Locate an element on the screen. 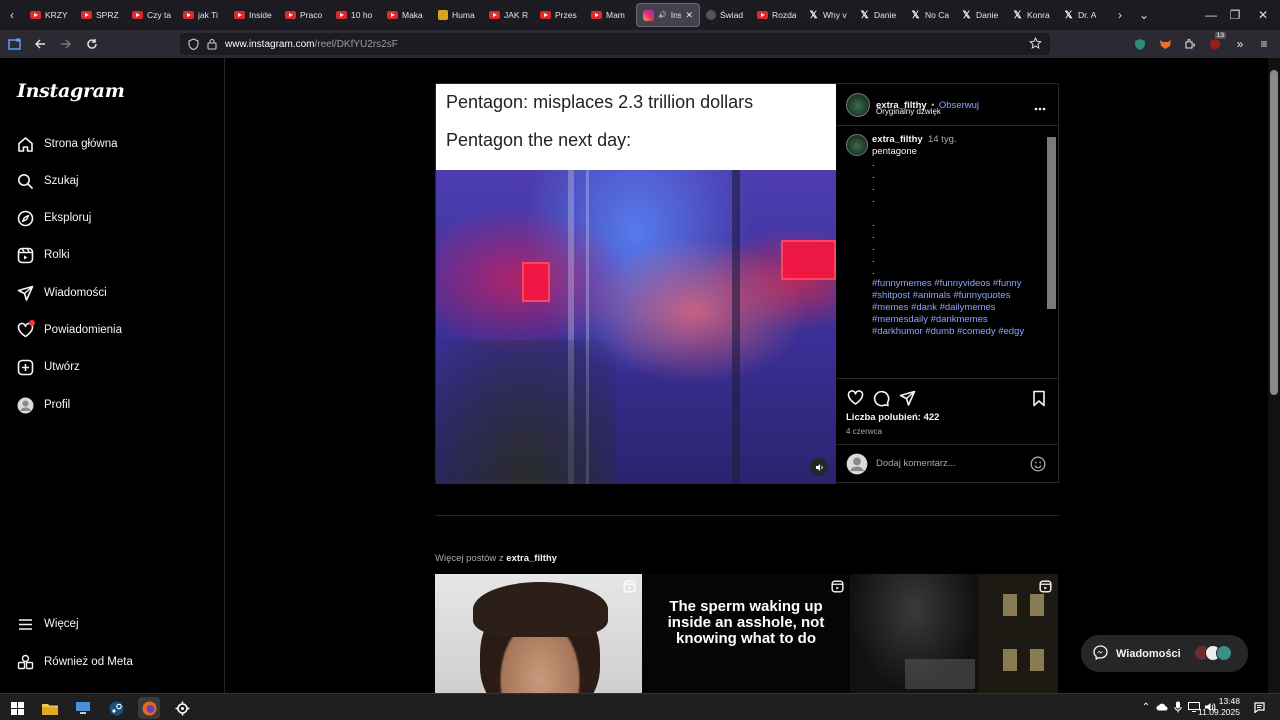  browser-tab: Świad is located at coordinates (725, 15).